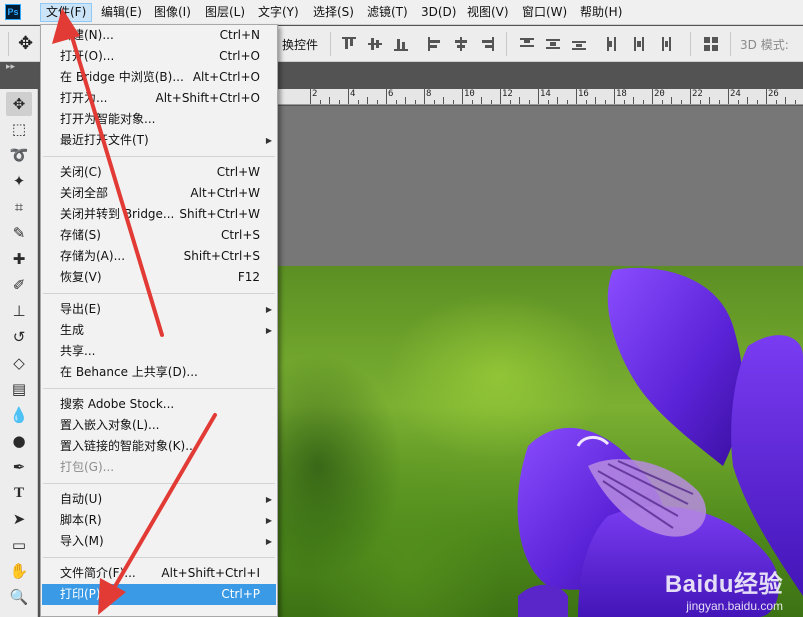  I want to click on menu-image: 图像(I), so click(172, 12).